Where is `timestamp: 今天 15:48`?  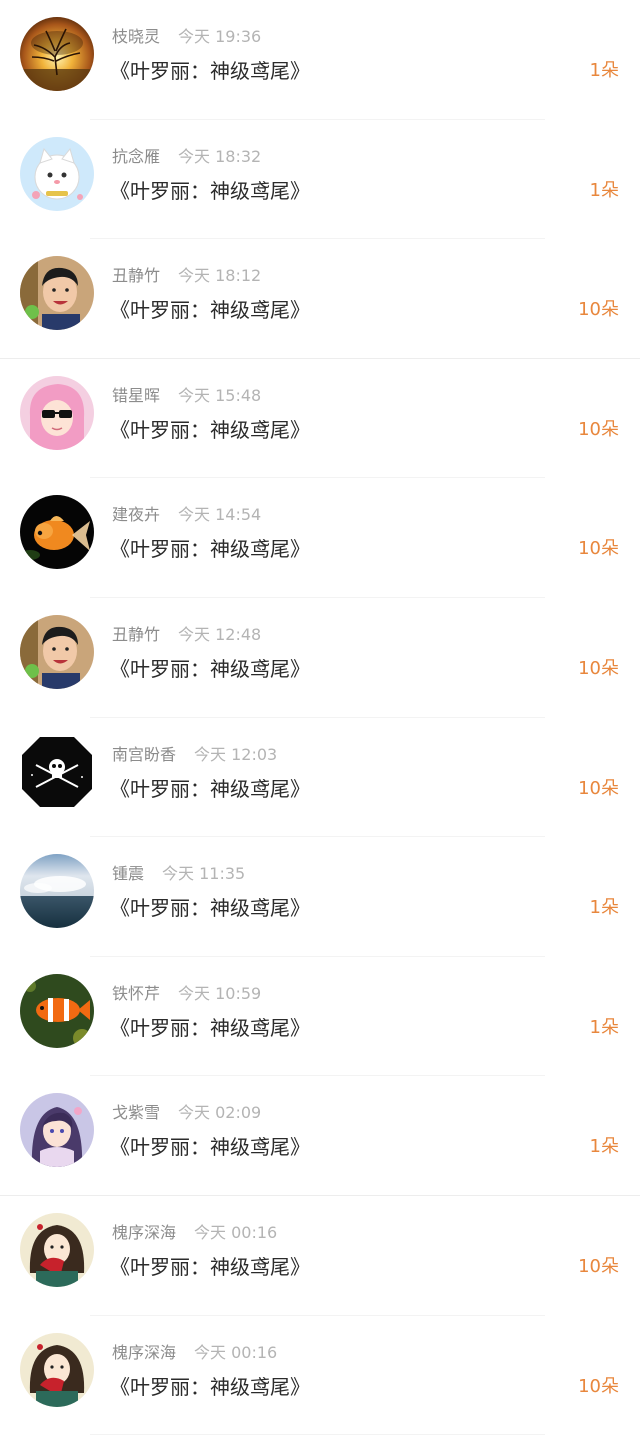
timestamp: 今天 15:48 is located at coordinates (220, 395).